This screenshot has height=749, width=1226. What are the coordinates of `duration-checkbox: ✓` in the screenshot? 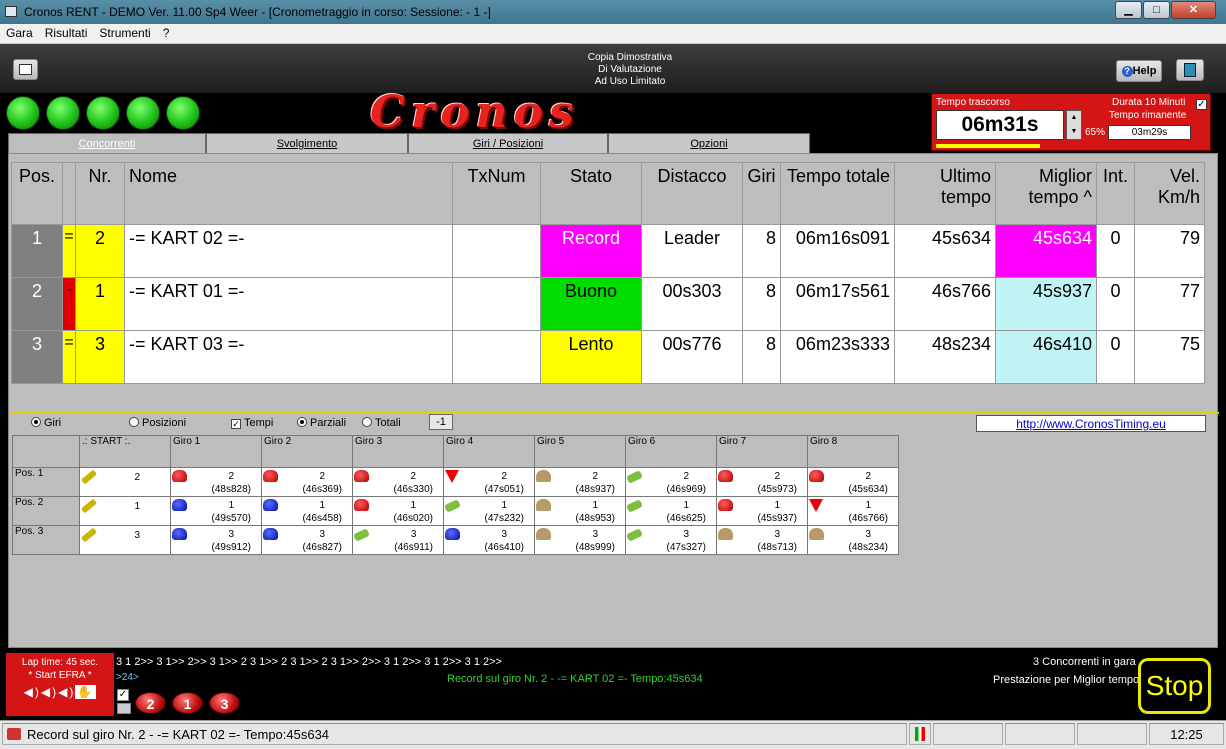 It's located at (1201, 104).